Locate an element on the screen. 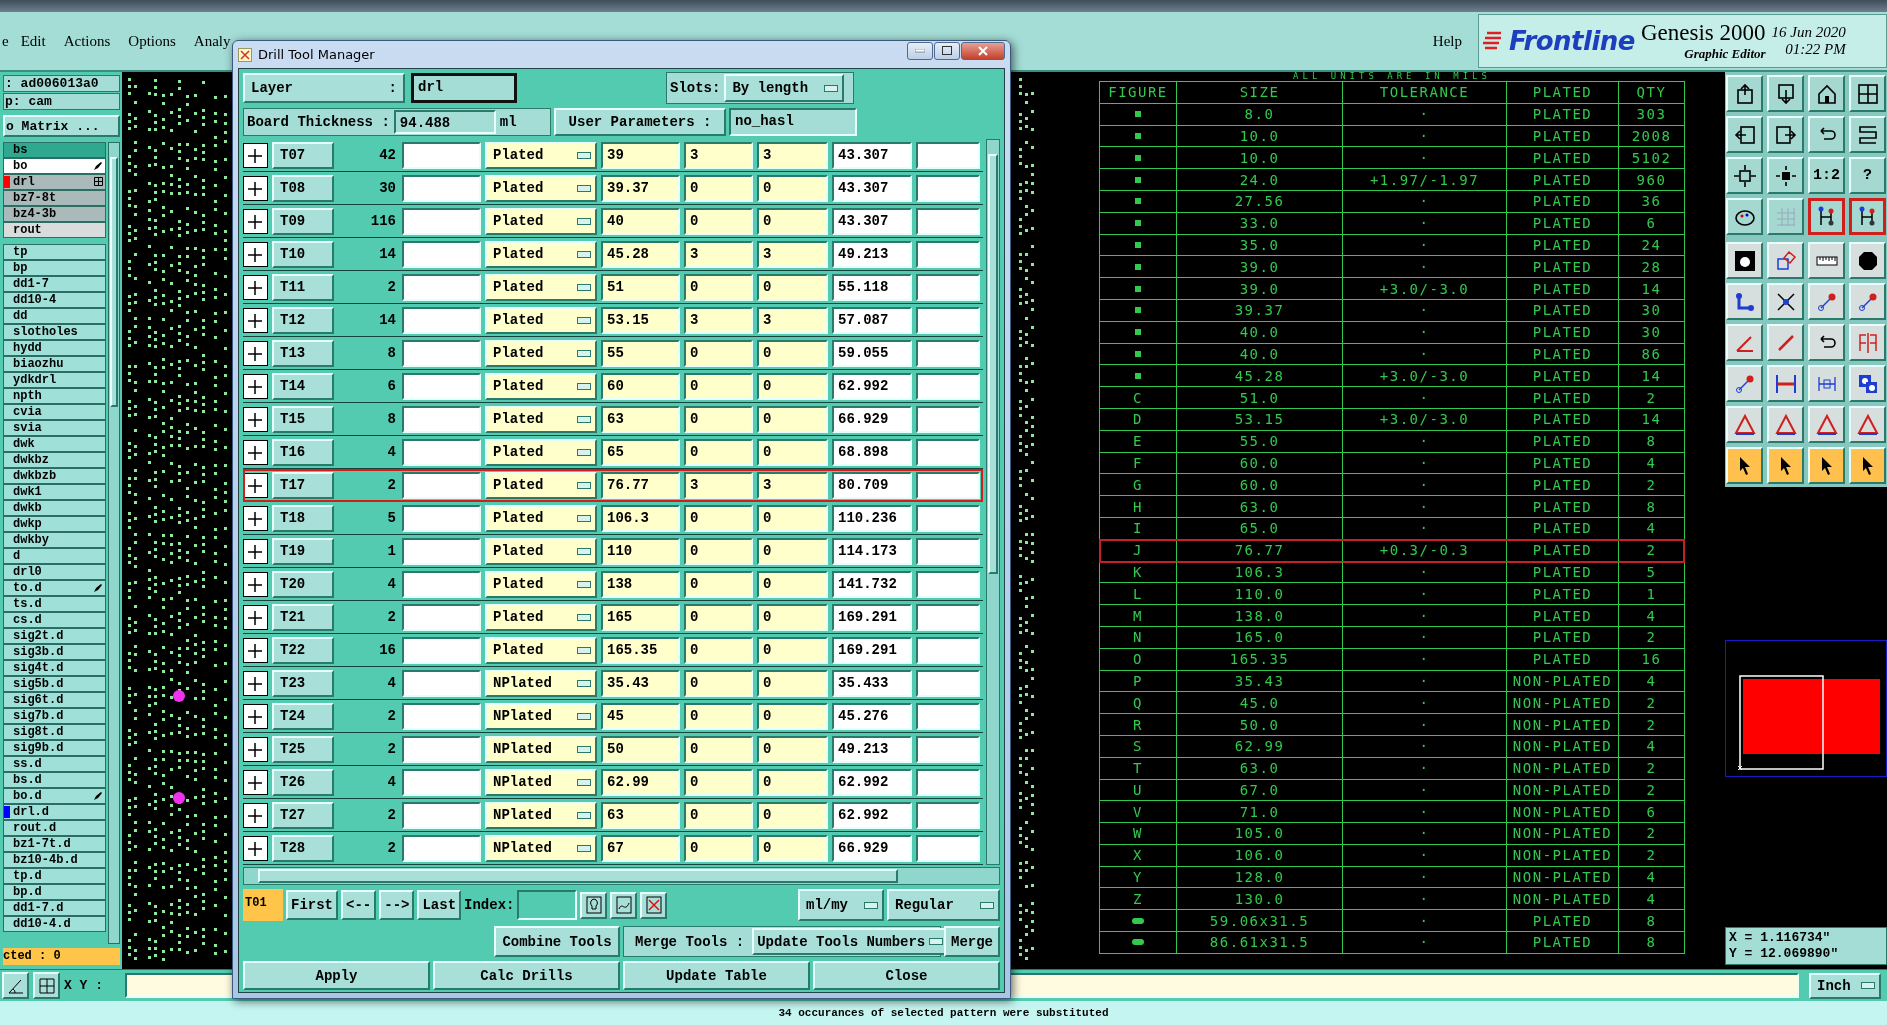 The height and width of the screenshot is (1025, 1887). hole-count: 5 is located at coordinates (391, 518).